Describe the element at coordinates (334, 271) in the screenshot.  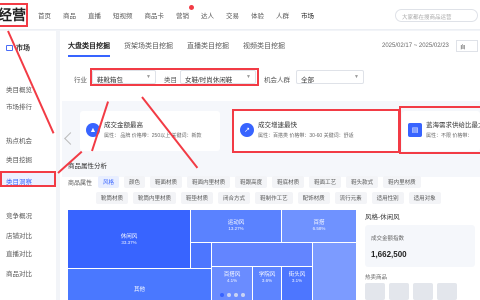
I see `treemap-cell-misc` at that location.